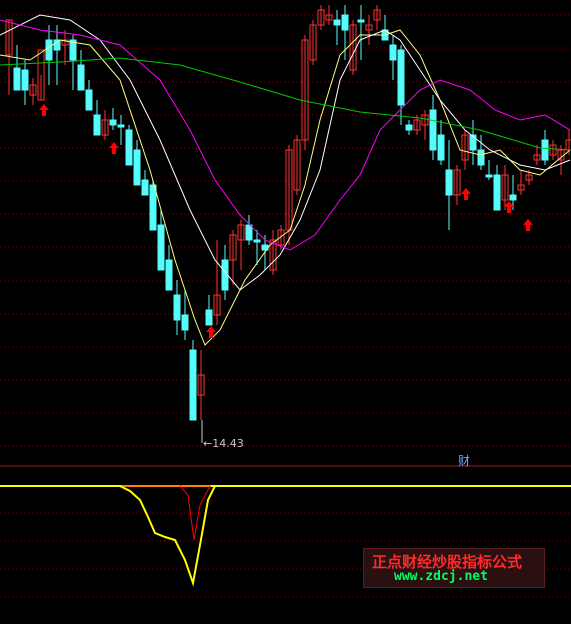  What do you see at coordinates (454, 568) in the screenshot?
I see `watermark-banner: 正点财经炒股指标公式 www.zdcj.net` at bounding box center [454, 568].